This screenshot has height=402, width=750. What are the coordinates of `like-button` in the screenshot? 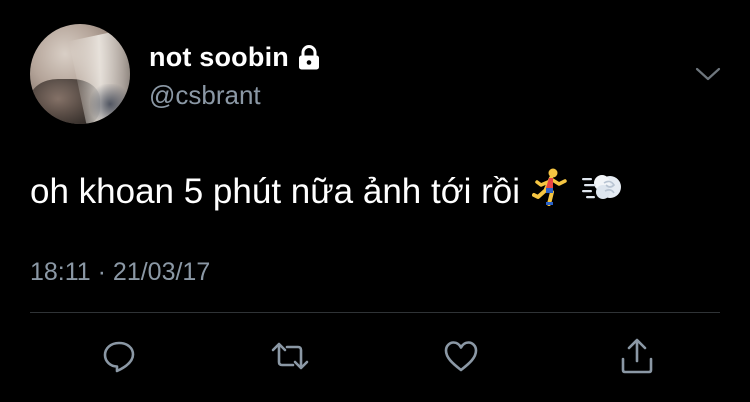 It's located at (461, 356).